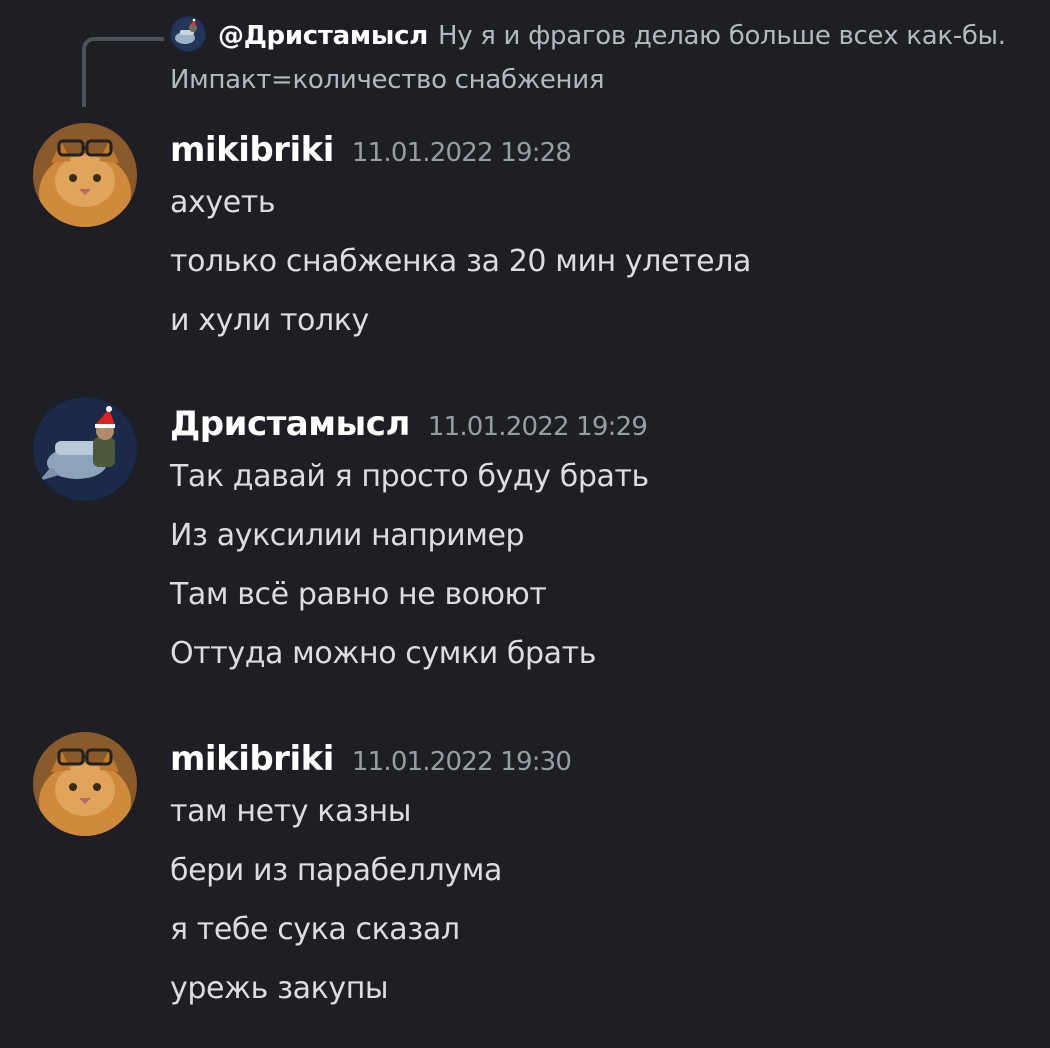  I want to click on message-text: только снабженка за 20 мин улетела, so click(460, 261).